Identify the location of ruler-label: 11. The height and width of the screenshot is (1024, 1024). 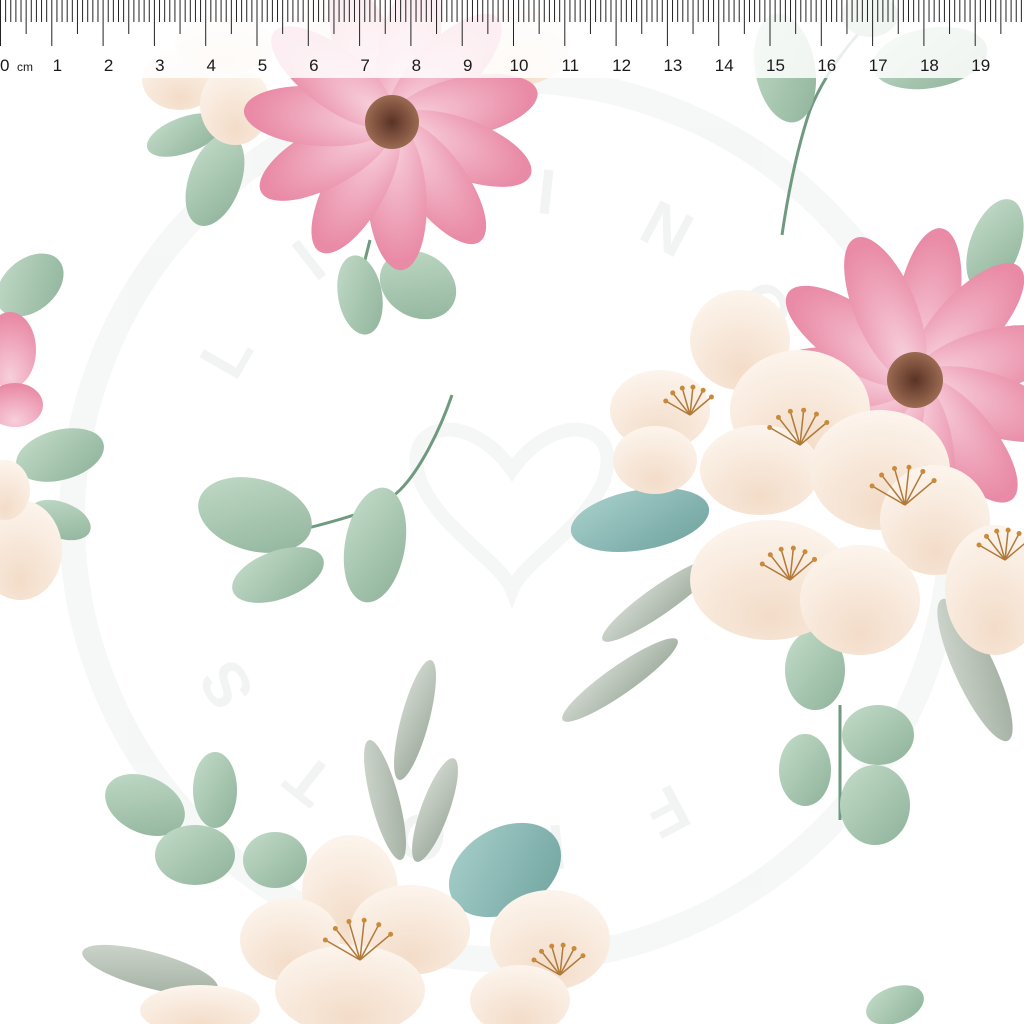
(570, 65).